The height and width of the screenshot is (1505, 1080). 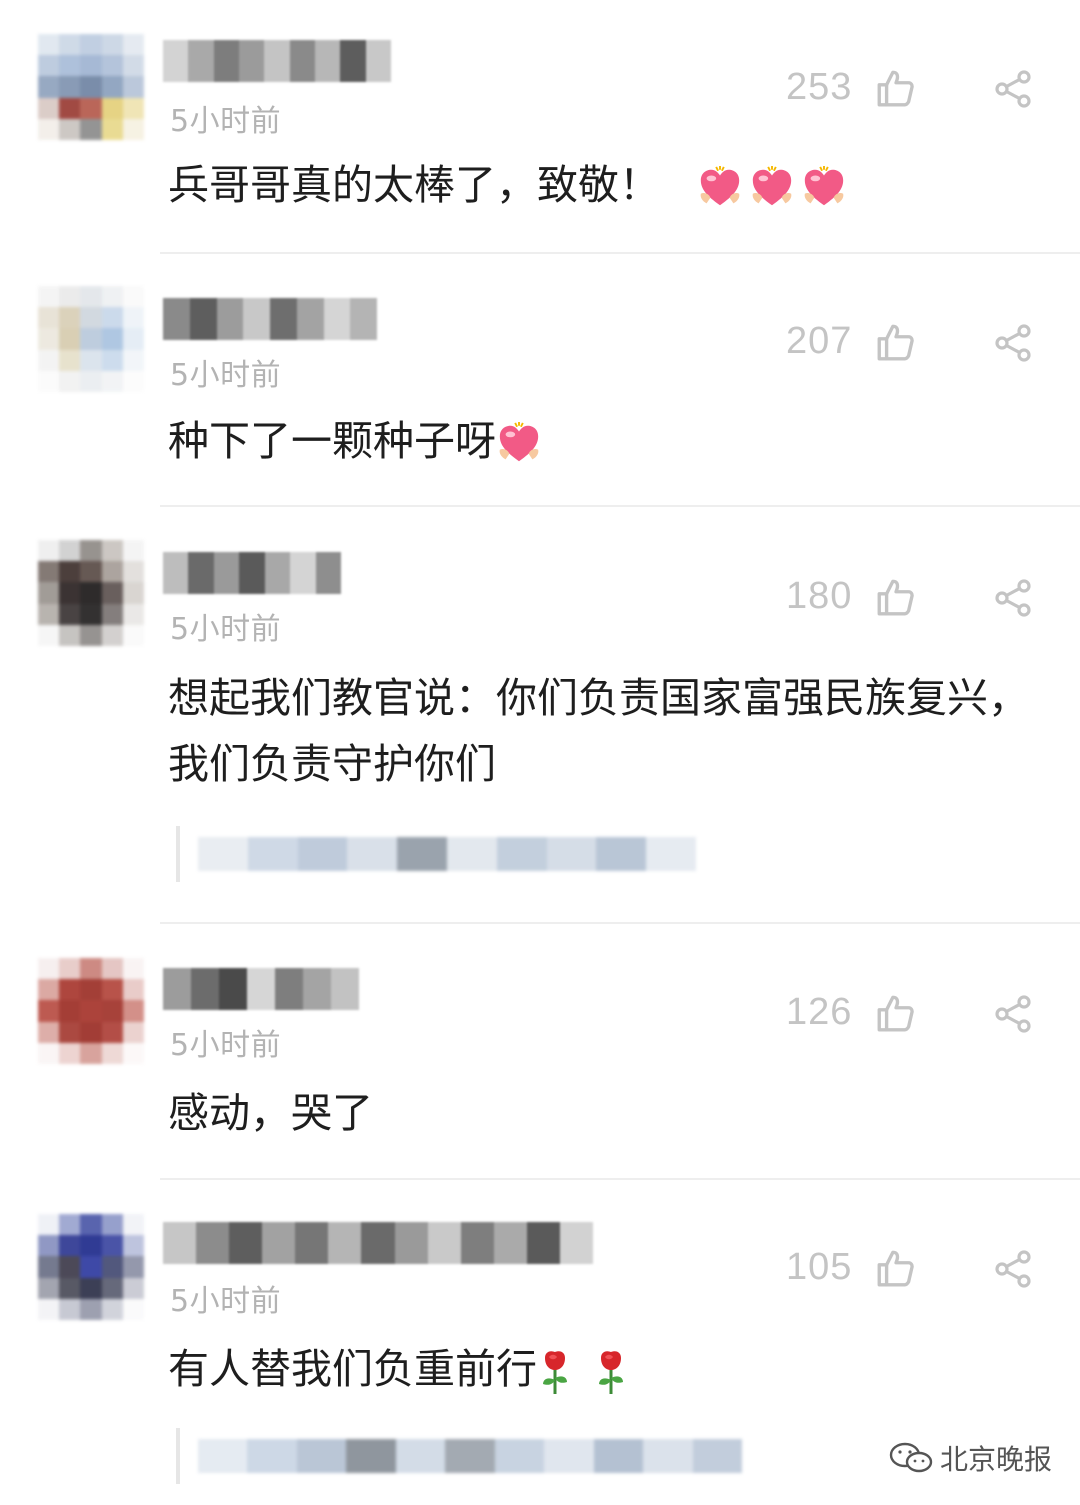 I want to click on like-count: 126, so click(x=819, y=1012).